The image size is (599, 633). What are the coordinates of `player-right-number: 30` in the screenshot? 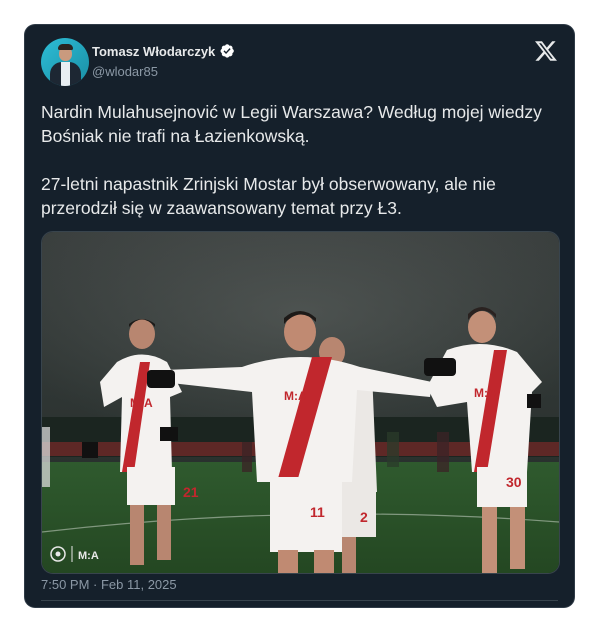 It's located at (514, 482).